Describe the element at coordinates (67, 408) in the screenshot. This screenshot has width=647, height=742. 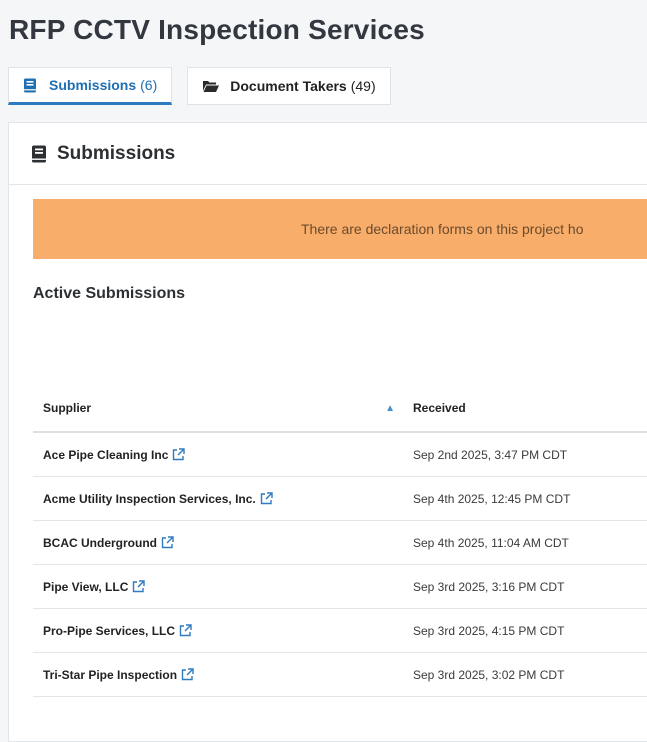
I see `column-header-supplier-label: Supplier` at that location.